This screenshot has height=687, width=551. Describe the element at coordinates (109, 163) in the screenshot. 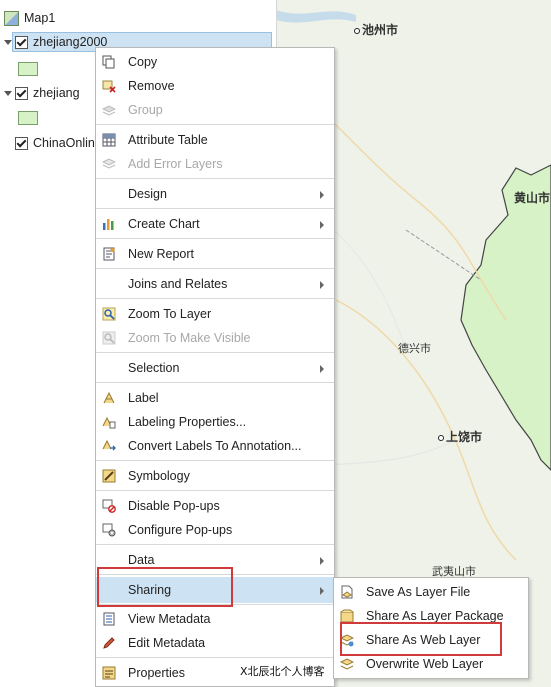

I see `error-layers-icon` at that location.